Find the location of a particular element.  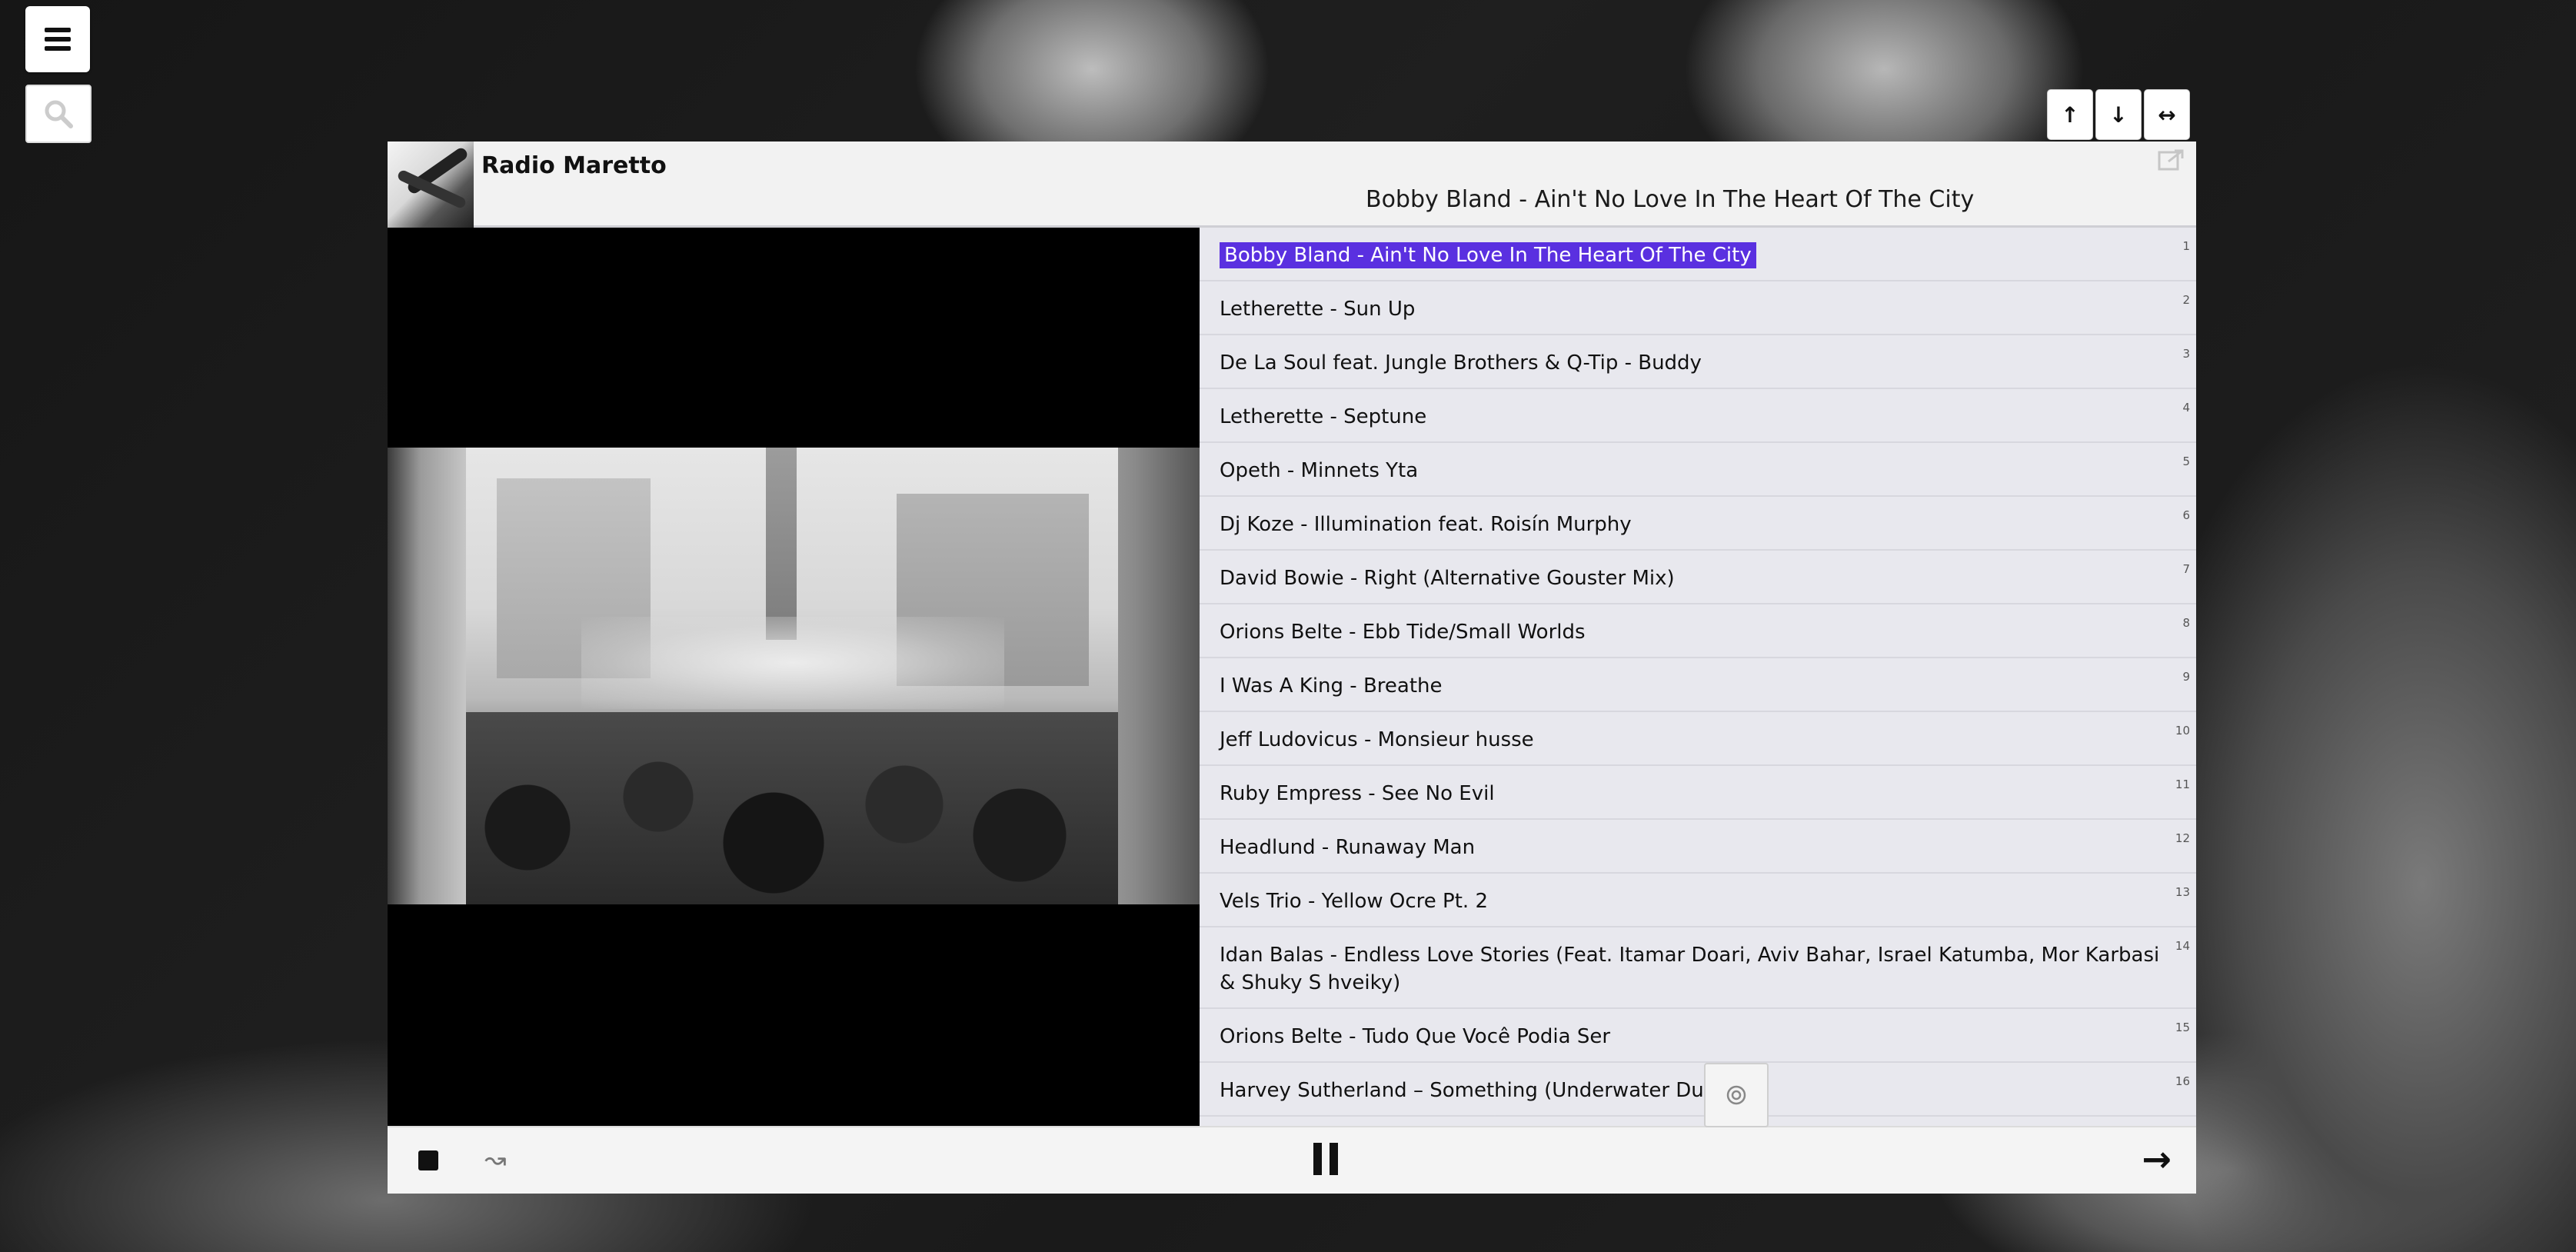

playlist-item: Jeff Ludovicus - Monsieur husse 10 is located at coordinates (1698, 739).